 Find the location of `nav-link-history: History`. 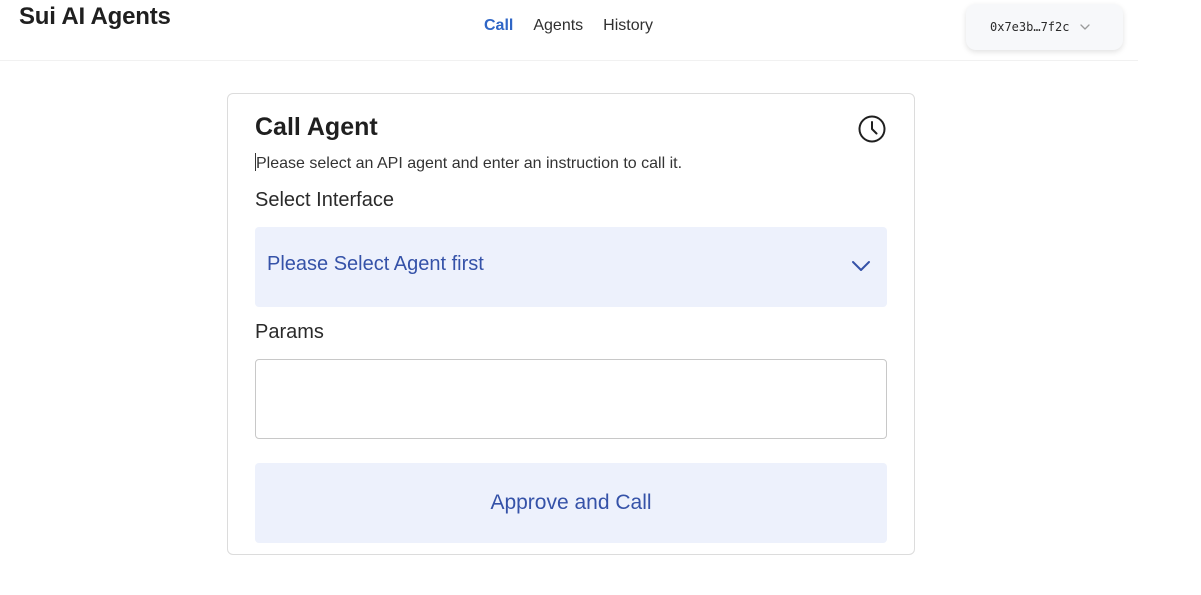

nav-link-history: History is located at coordinates (628, 26).